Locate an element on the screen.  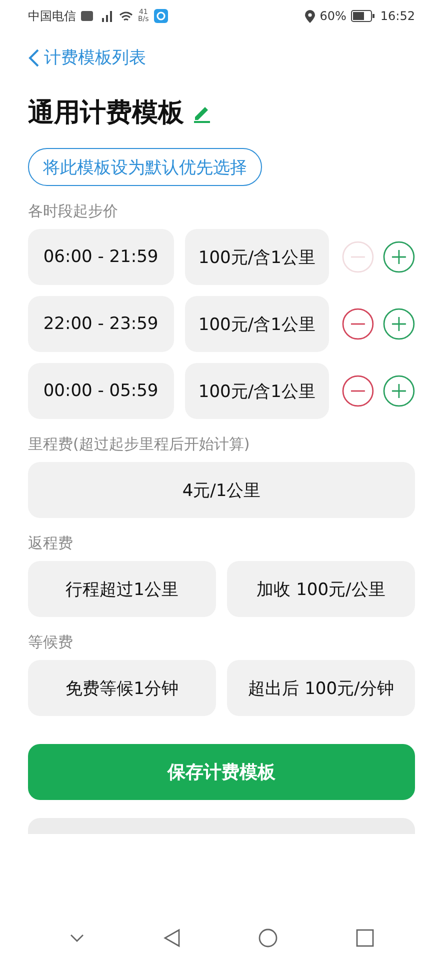
battery-icon is located at coordinates (363, 16).